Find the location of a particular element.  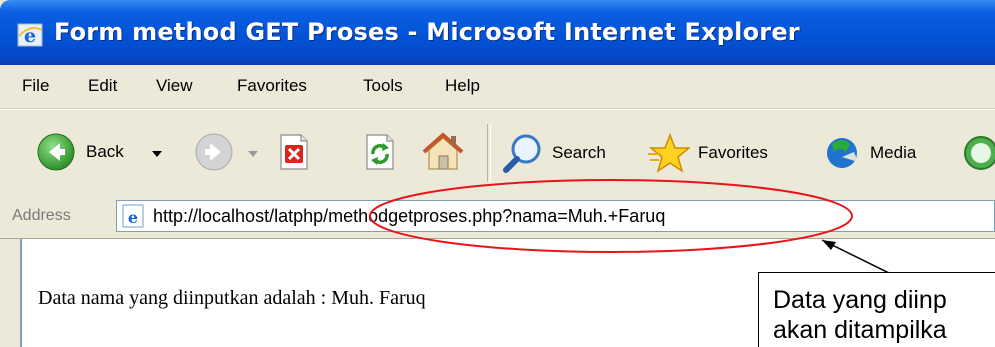

history-icon is located at coordinates (979, 153).